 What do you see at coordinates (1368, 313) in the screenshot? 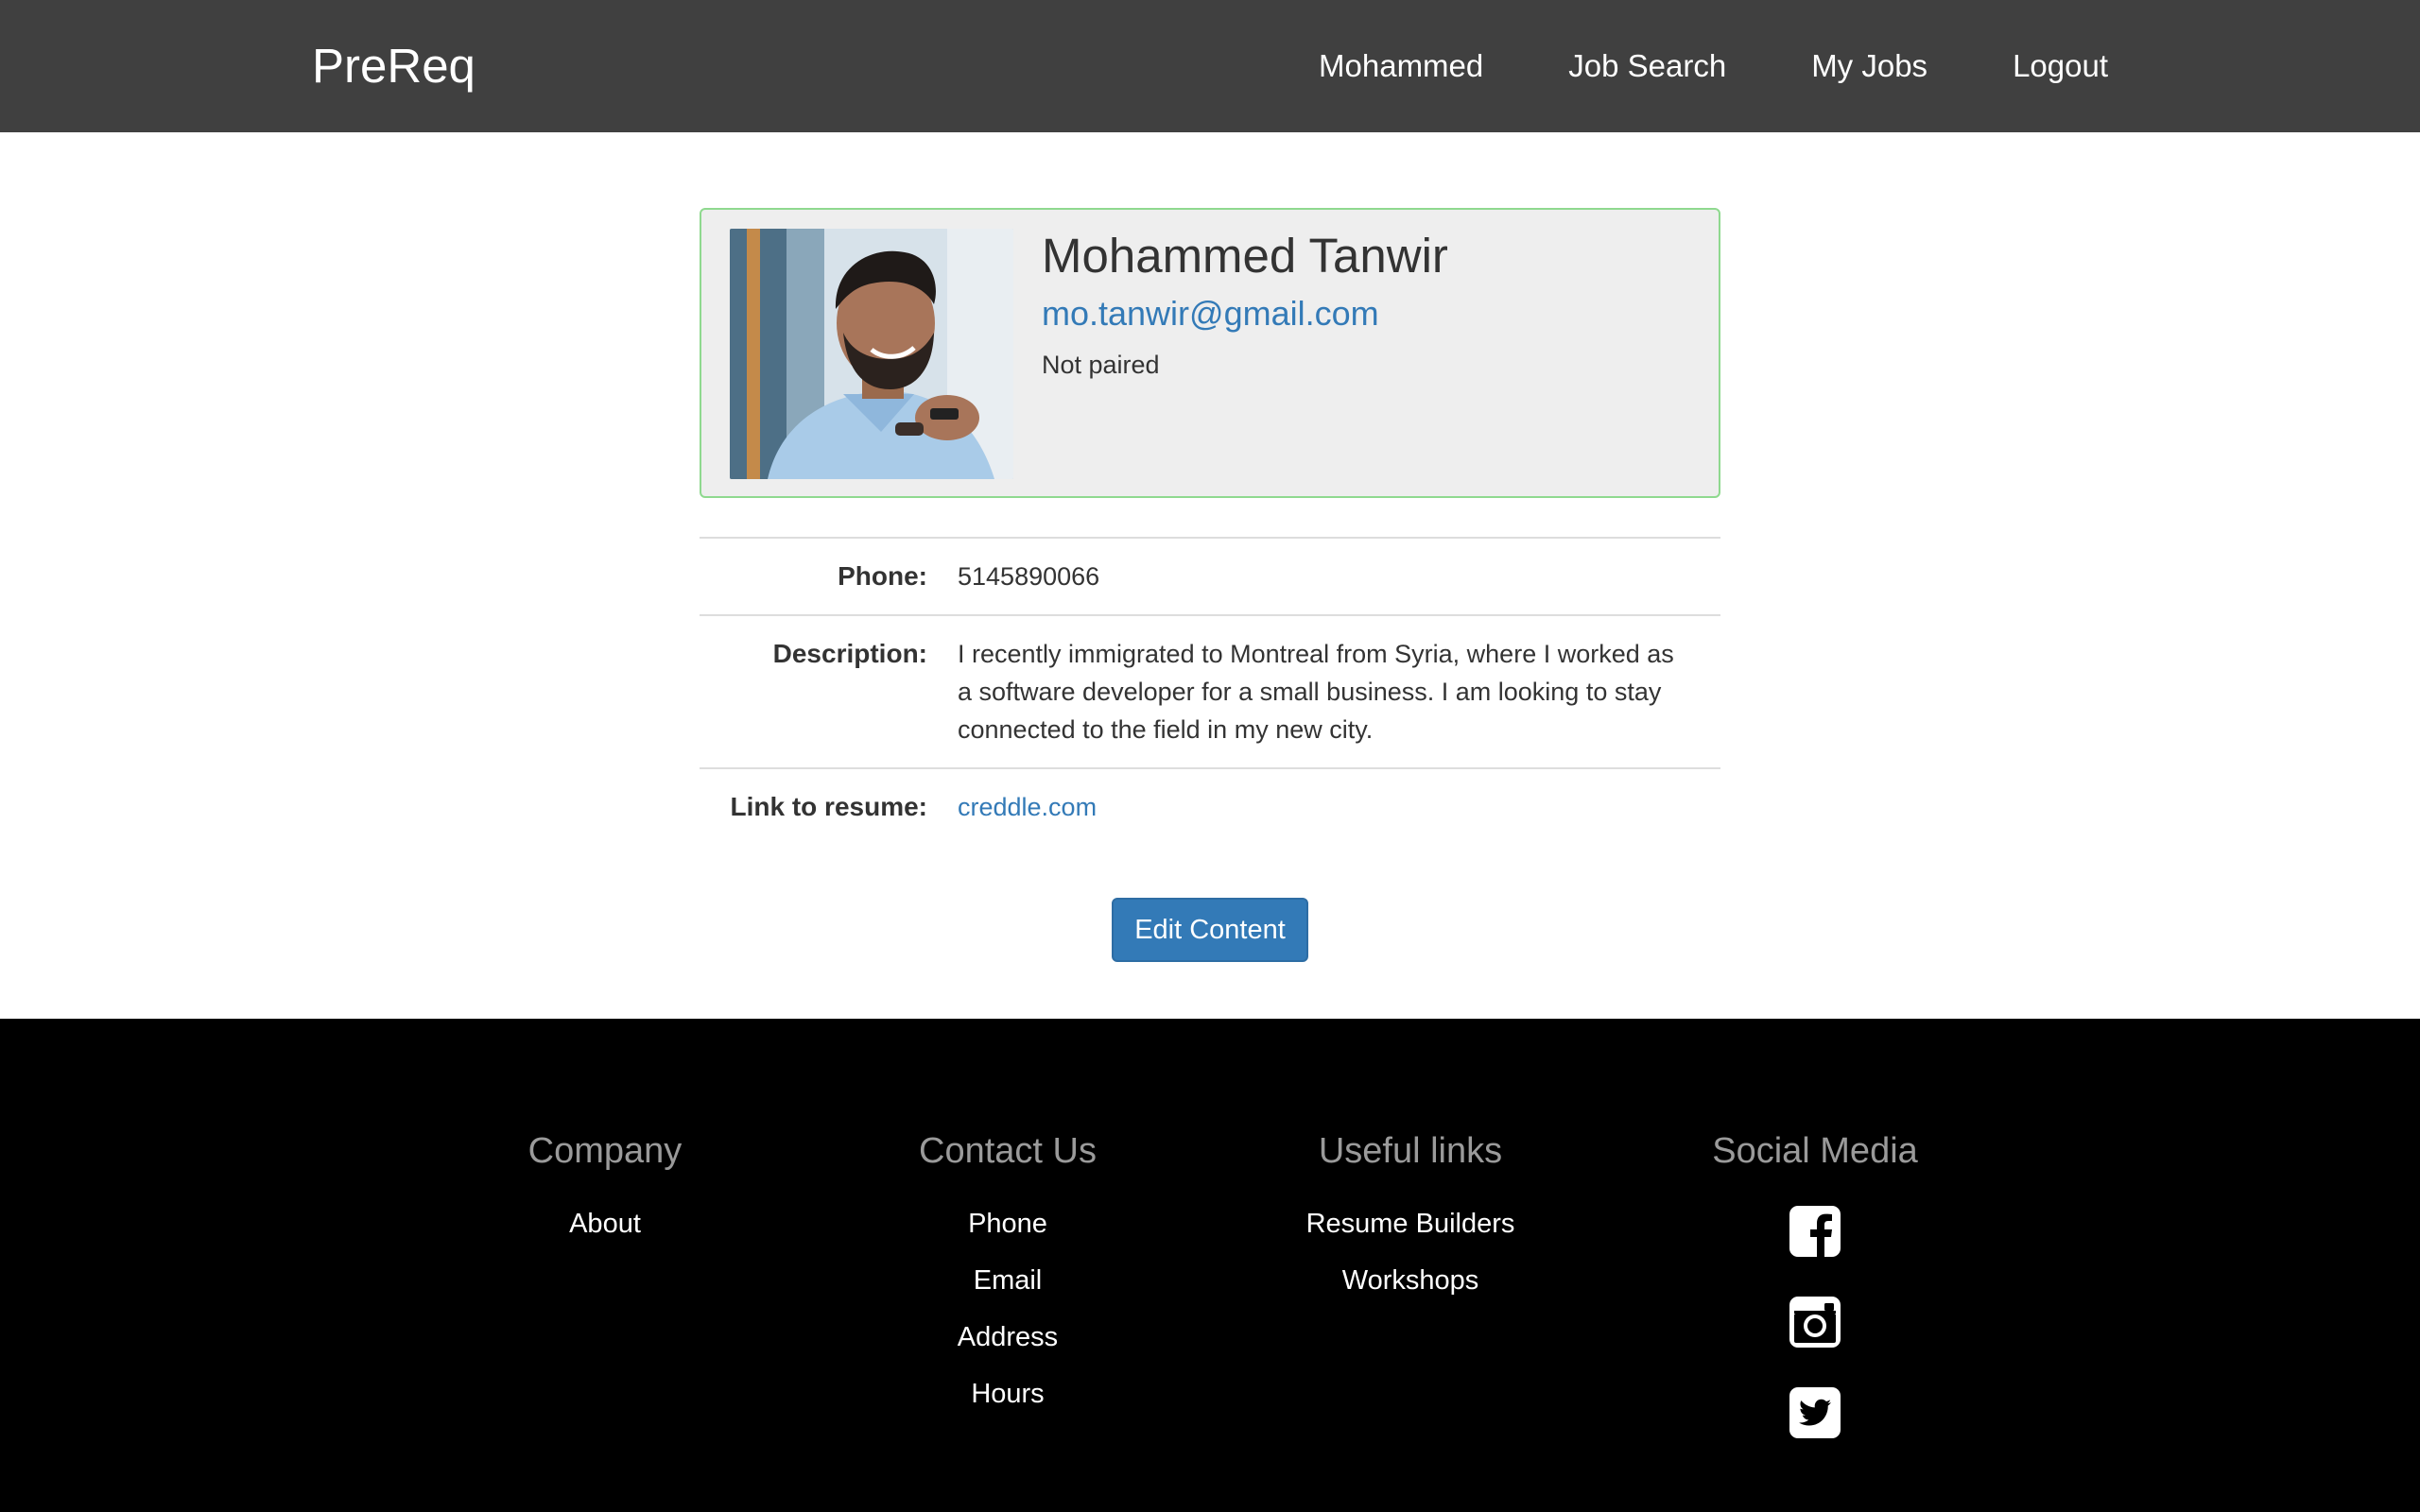
I see `profile-email-link: mo.tanwir@gmail.com` at bounding box center [1368, 313].